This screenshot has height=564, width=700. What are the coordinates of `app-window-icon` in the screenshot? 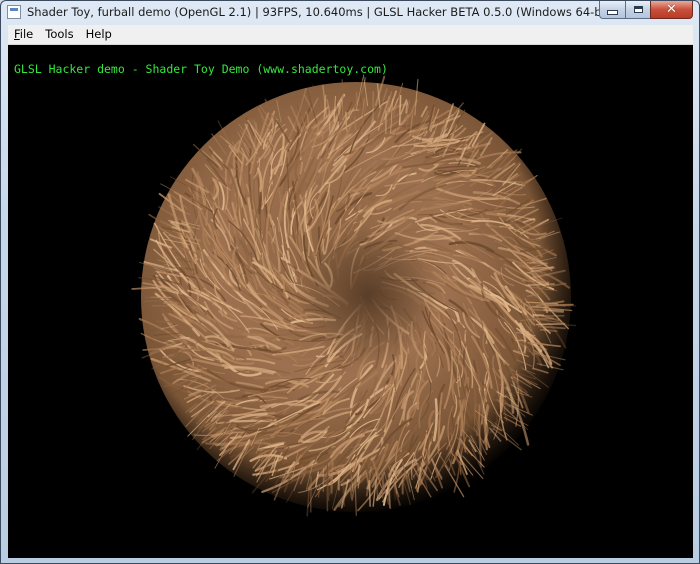 It's located at (14, 12).